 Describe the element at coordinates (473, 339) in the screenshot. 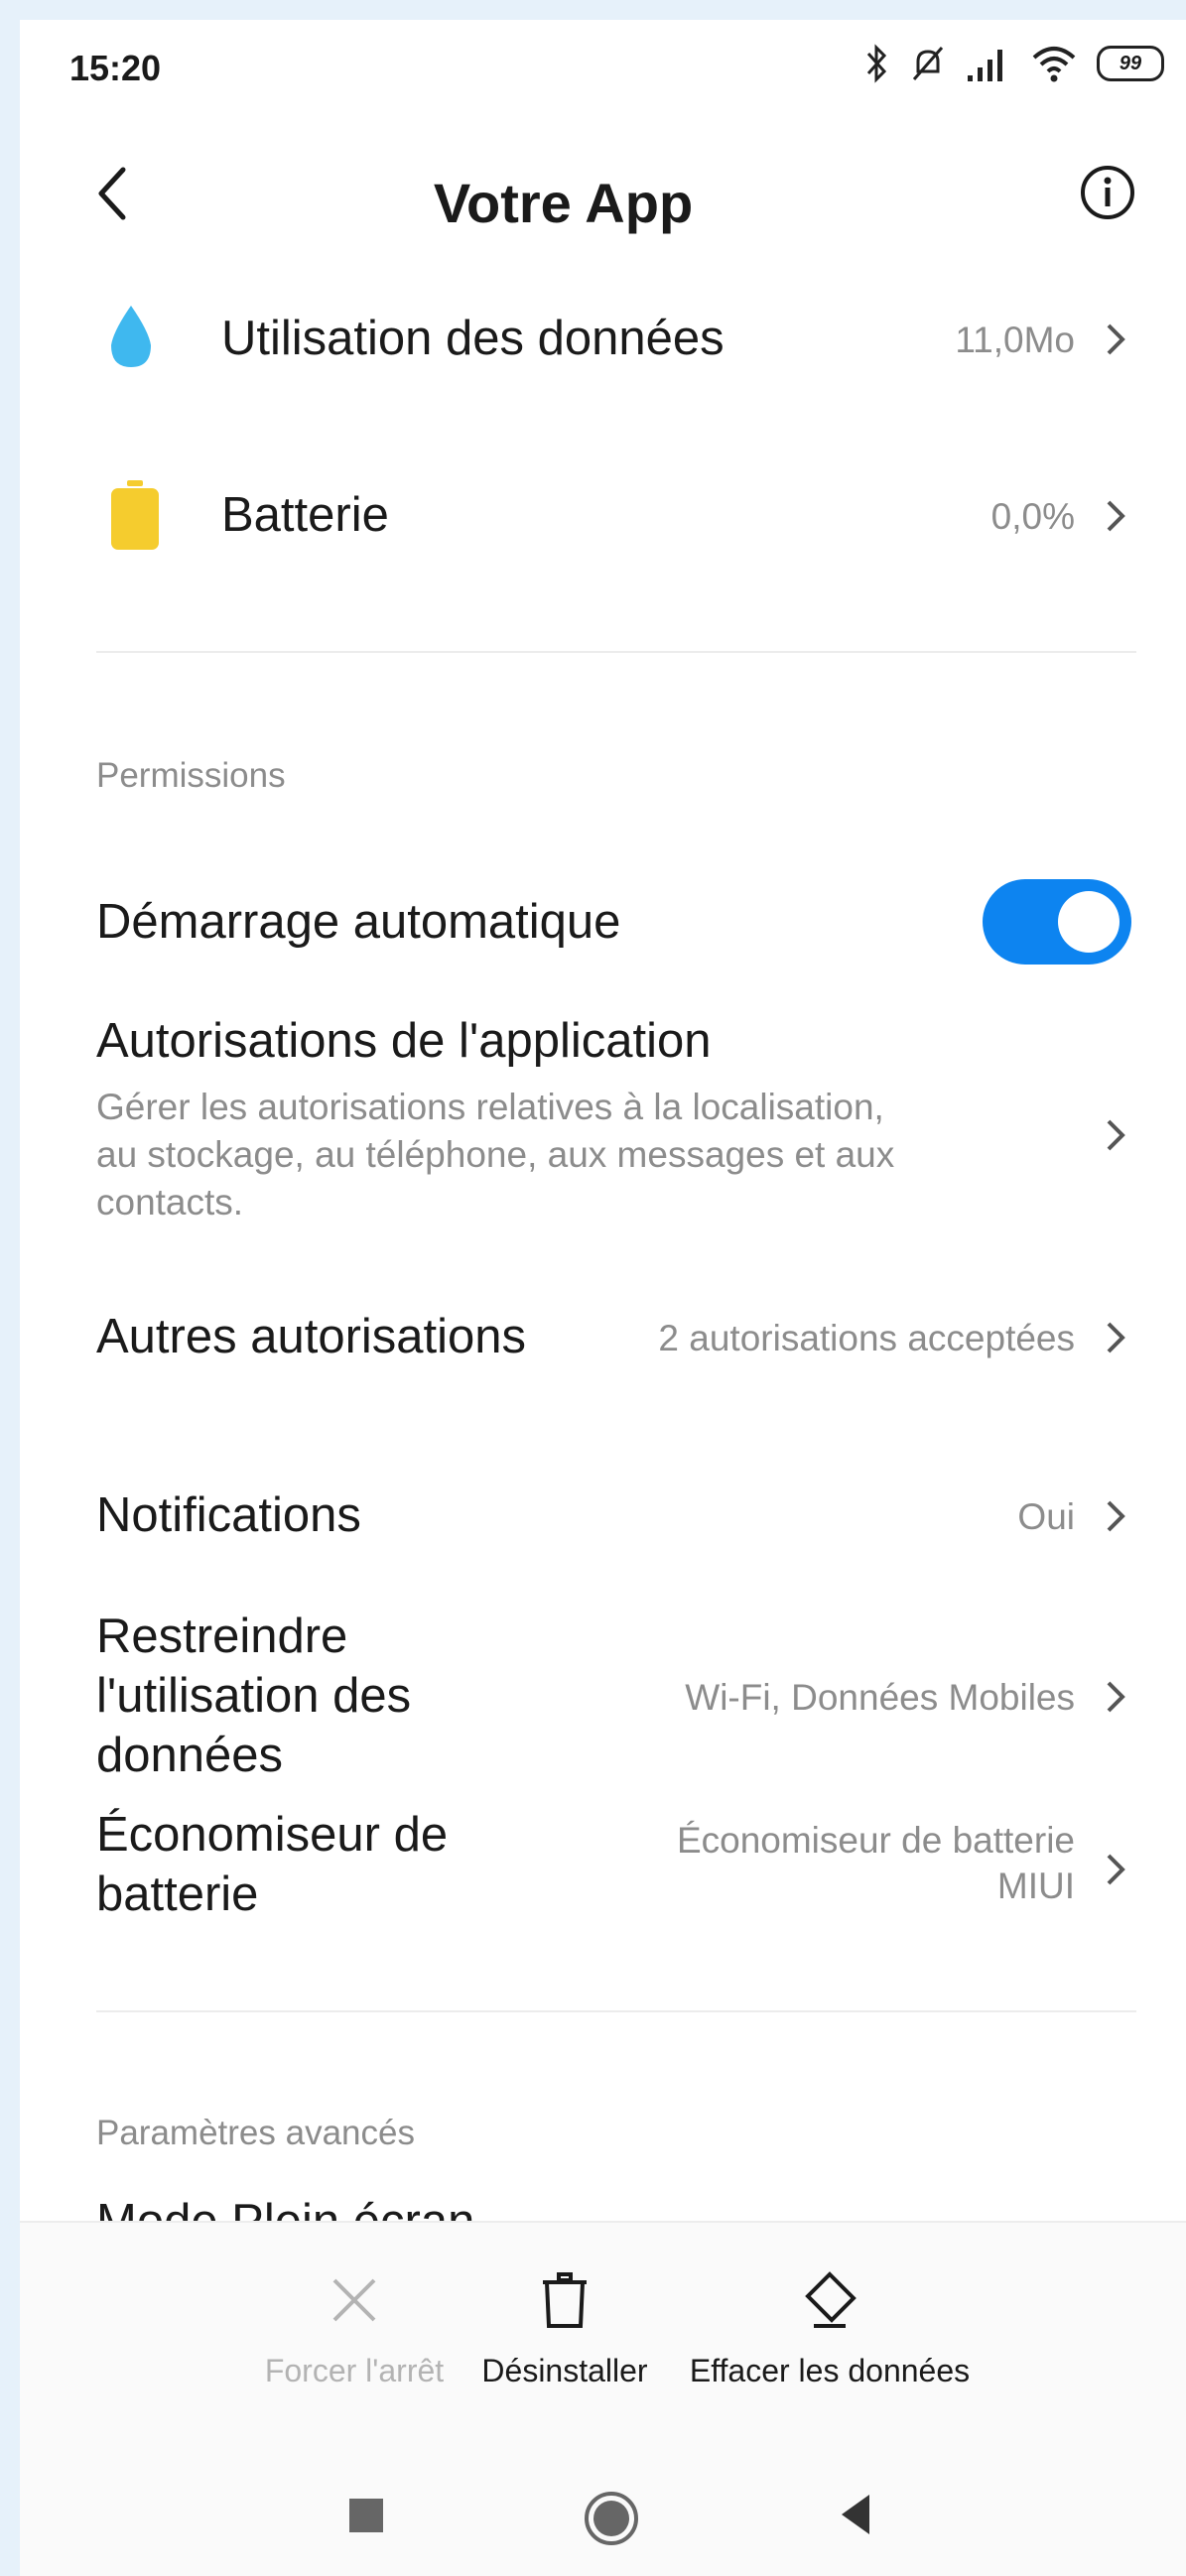

I see `data-usage-label: Utilisation des données` at that location.